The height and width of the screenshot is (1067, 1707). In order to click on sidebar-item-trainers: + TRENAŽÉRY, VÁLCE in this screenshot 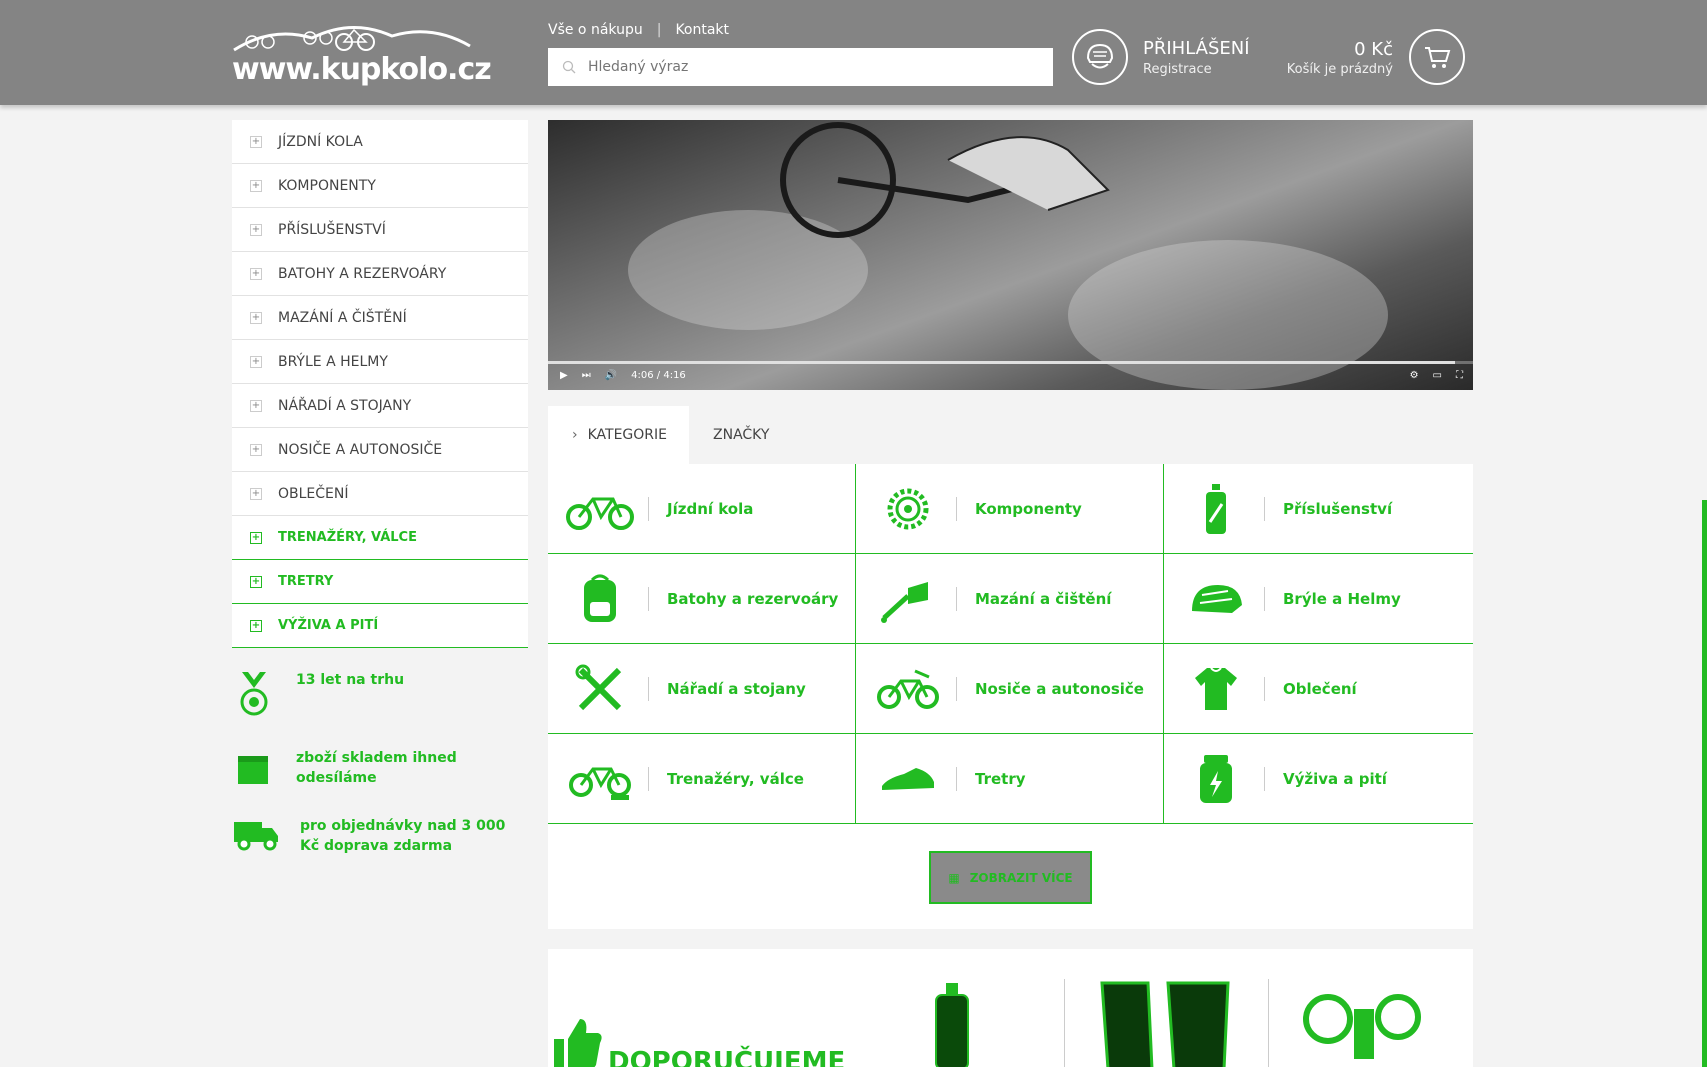, I will do `click(380, 538)`.